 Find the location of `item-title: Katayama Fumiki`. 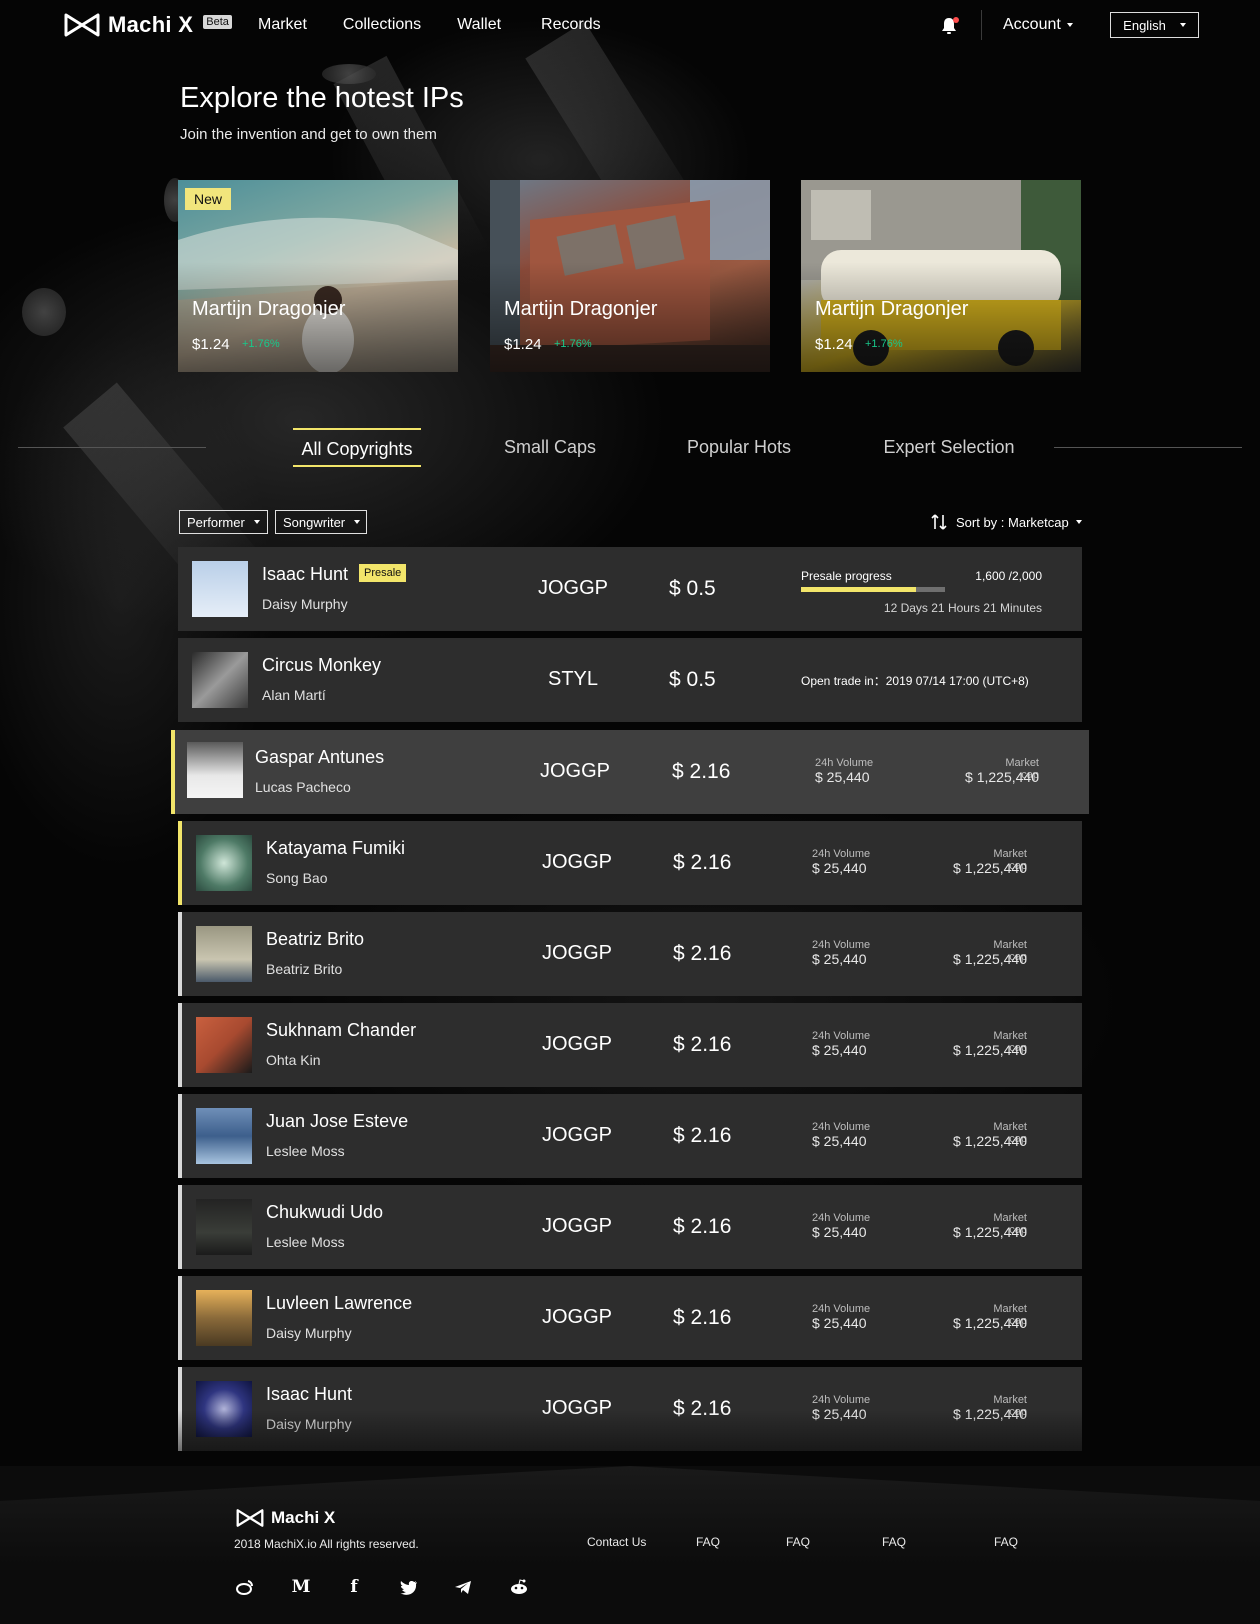

item-title: Katayama Fumiki is located at coordinates (336, 848).